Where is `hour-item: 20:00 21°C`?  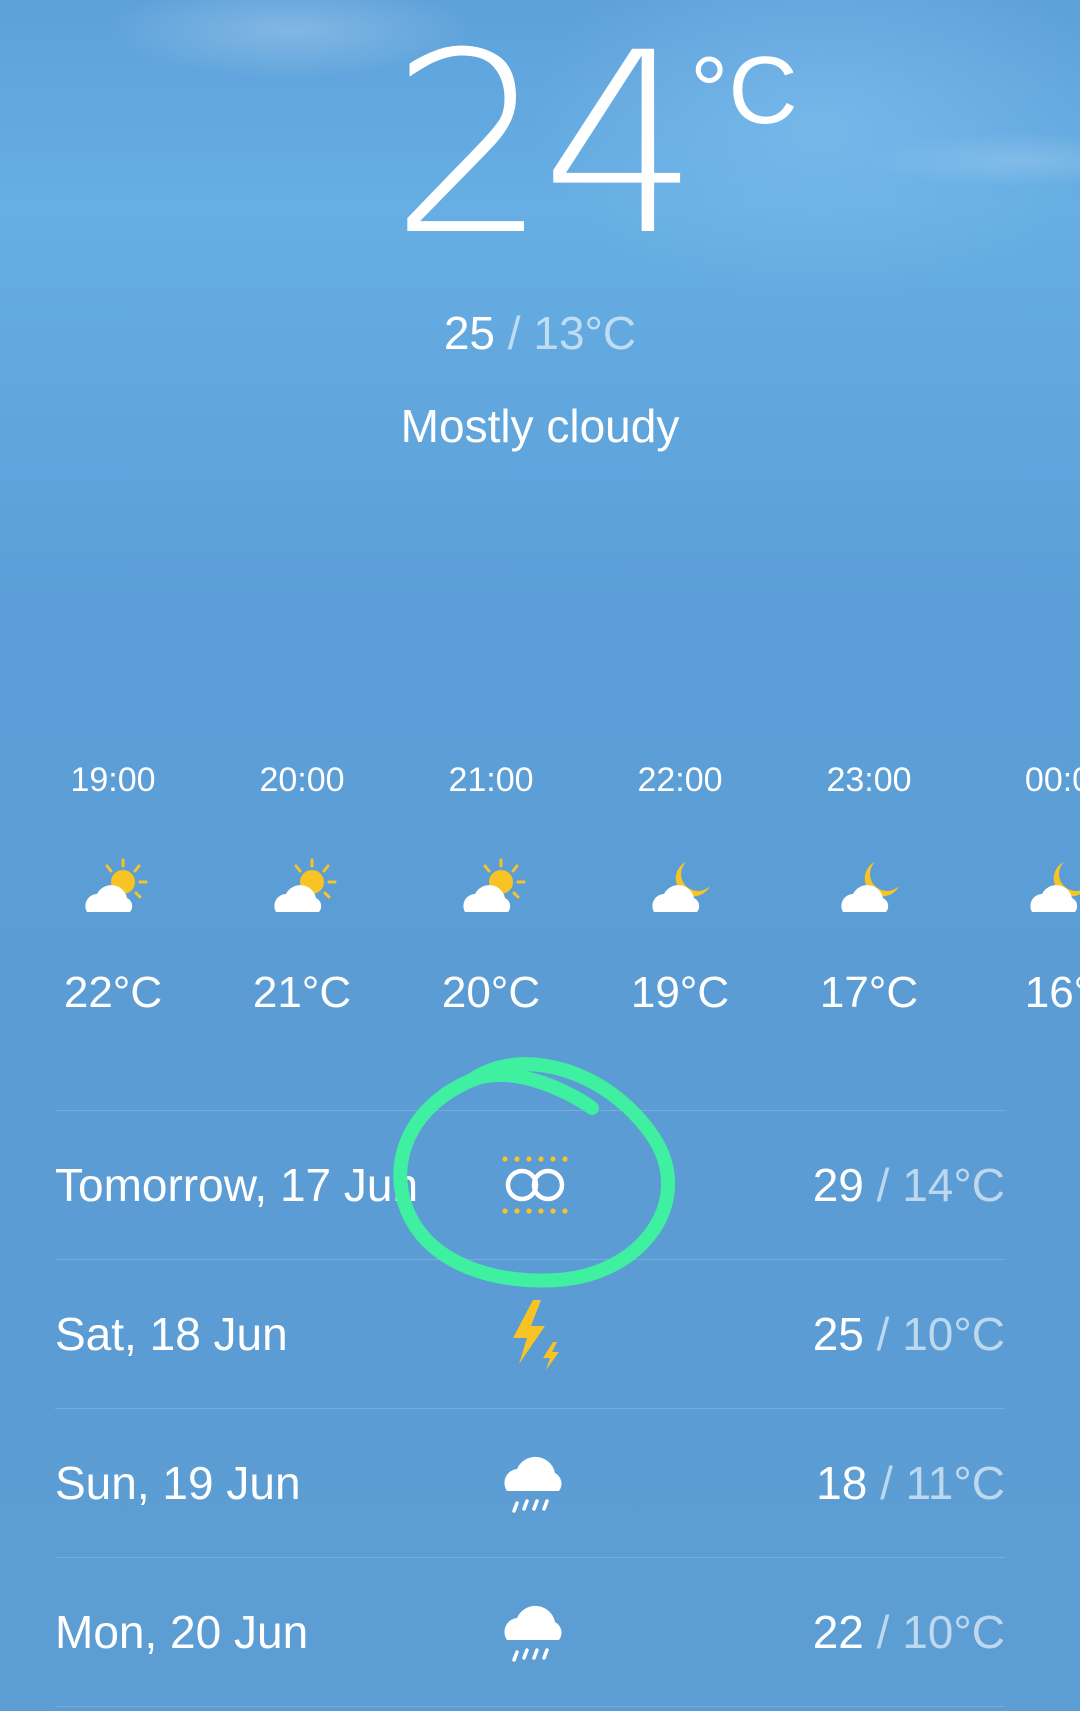
hour-item: 20:00 21°C is located at coordinates (302, 889).